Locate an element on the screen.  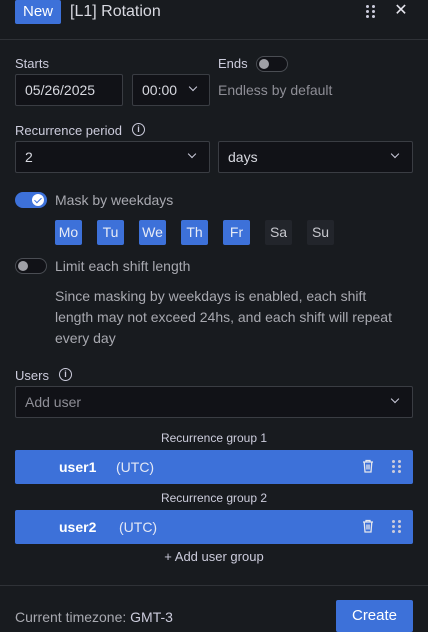
start-date-input: 05/26/2025 is located at coordinates (69, 90).